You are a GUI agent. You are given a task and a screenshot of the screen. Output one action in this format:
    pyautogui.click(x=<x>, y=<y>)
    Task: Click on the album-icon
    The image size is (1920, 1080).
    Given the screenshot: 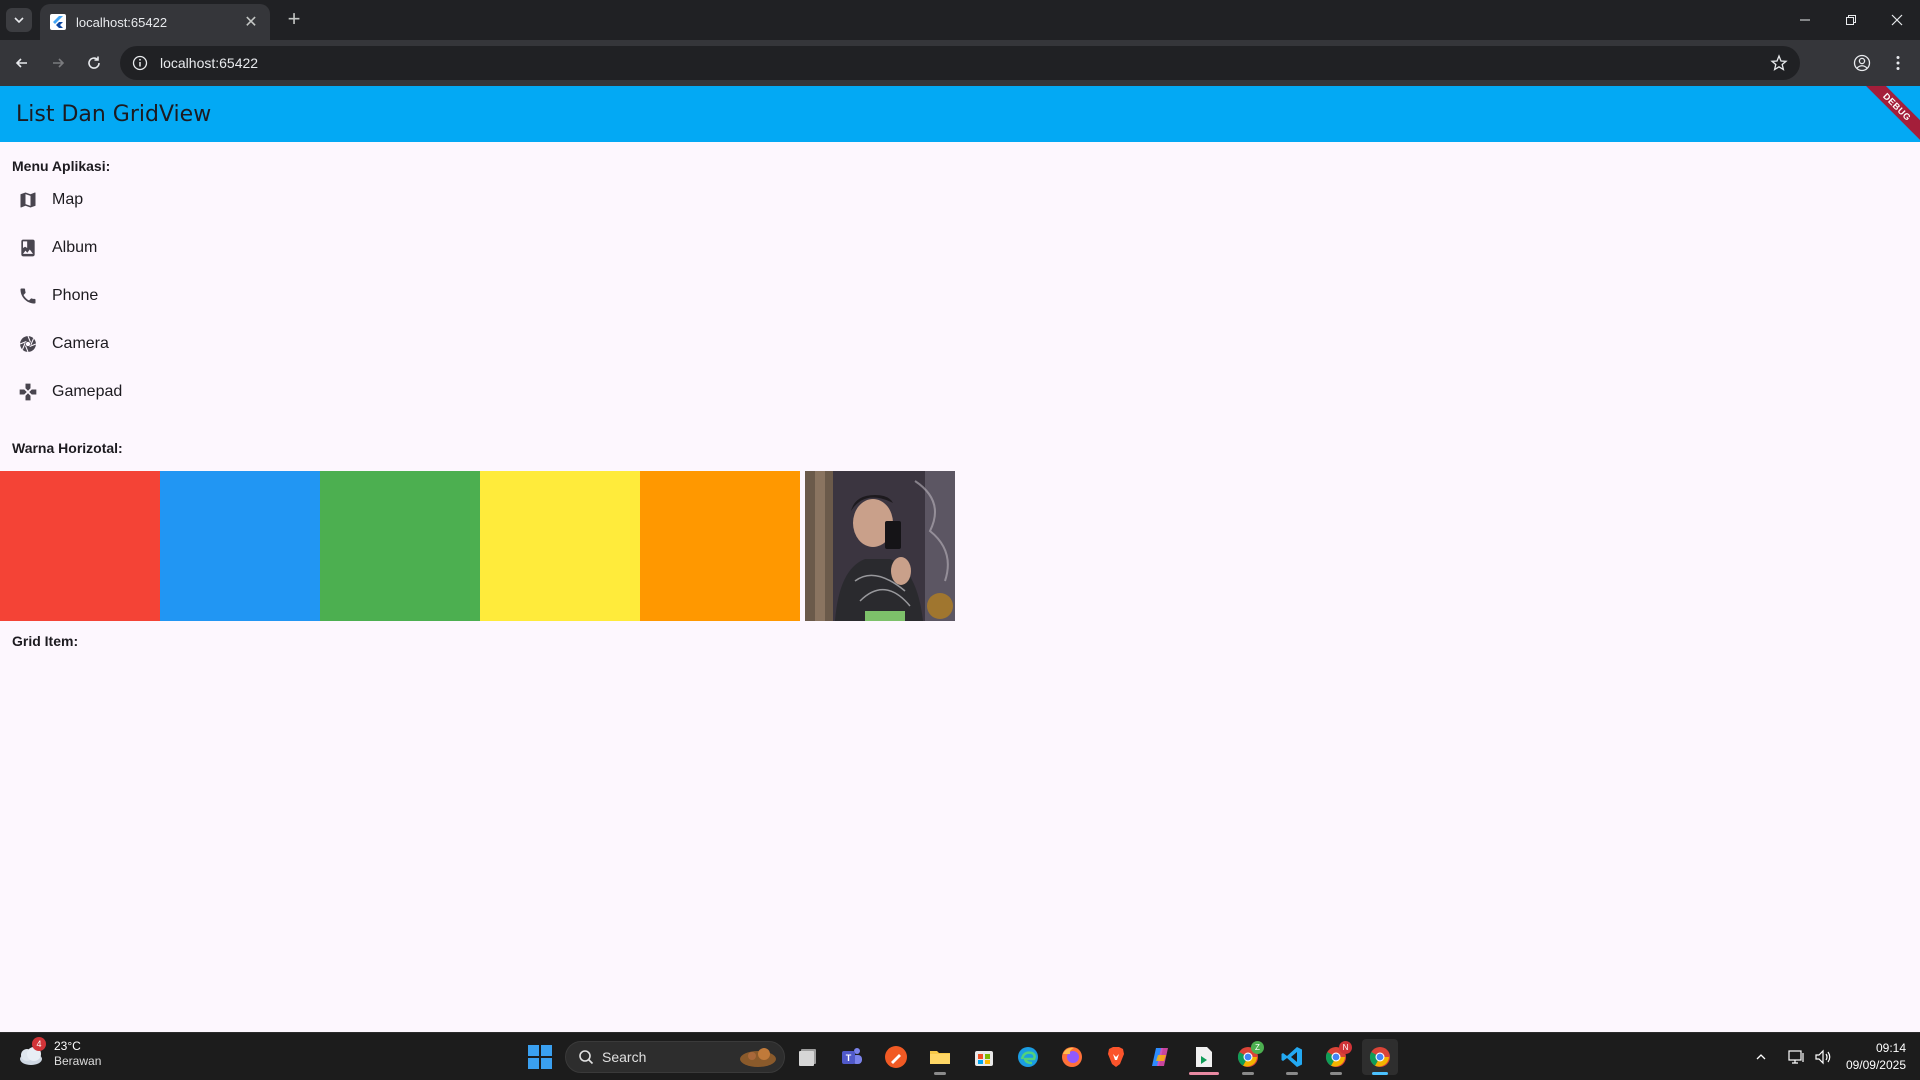 What is the action you would take?
    pyautogui.click(x=28, y=248)
    